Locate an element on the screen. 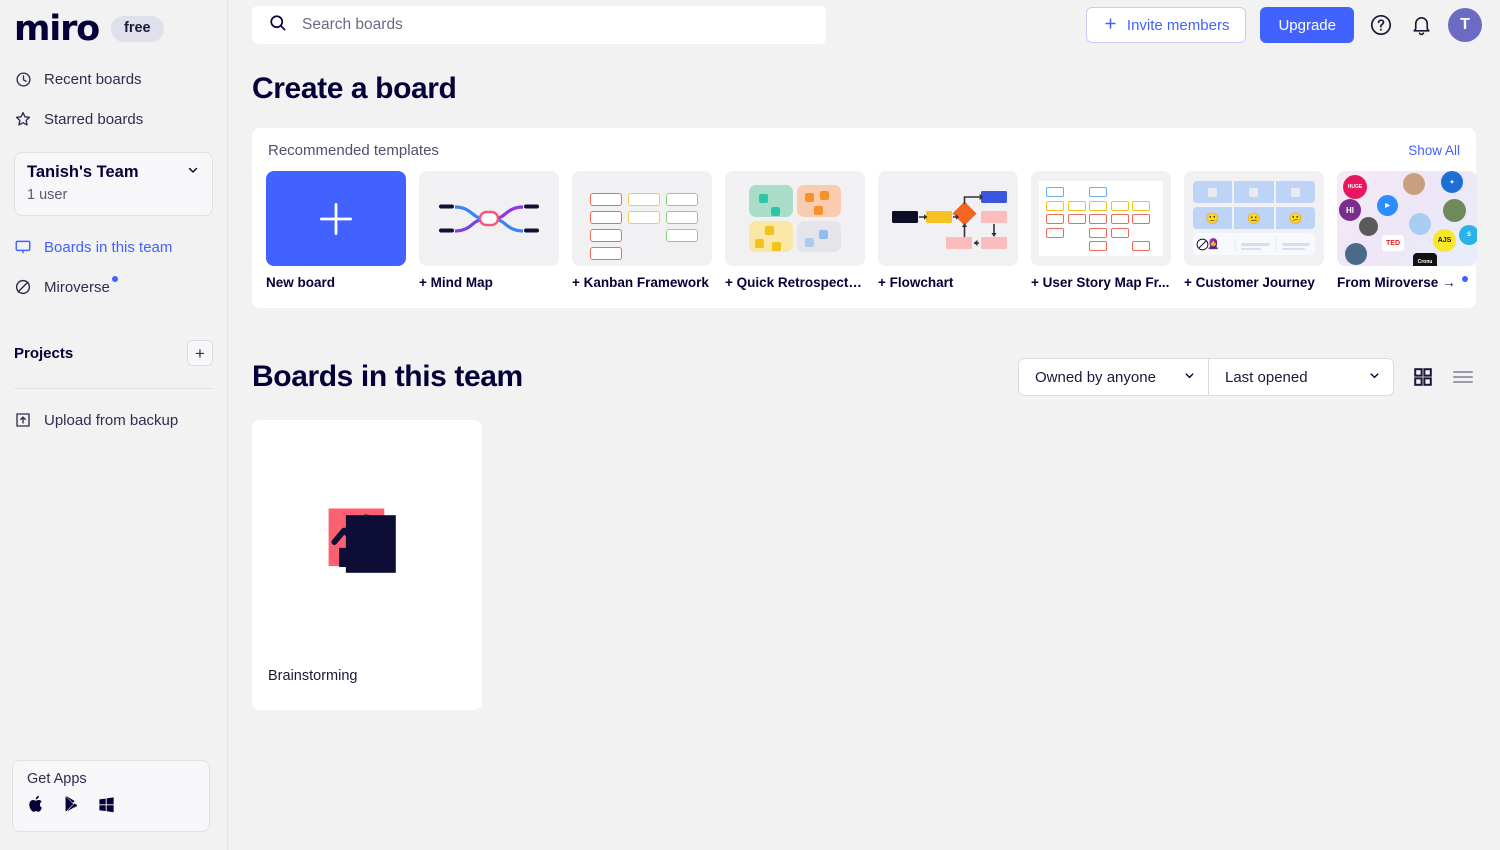 Image resolution: width=1500 pixels, height=850 pixels. team-name: Tanish's Team is located at coordinates (83, 172).